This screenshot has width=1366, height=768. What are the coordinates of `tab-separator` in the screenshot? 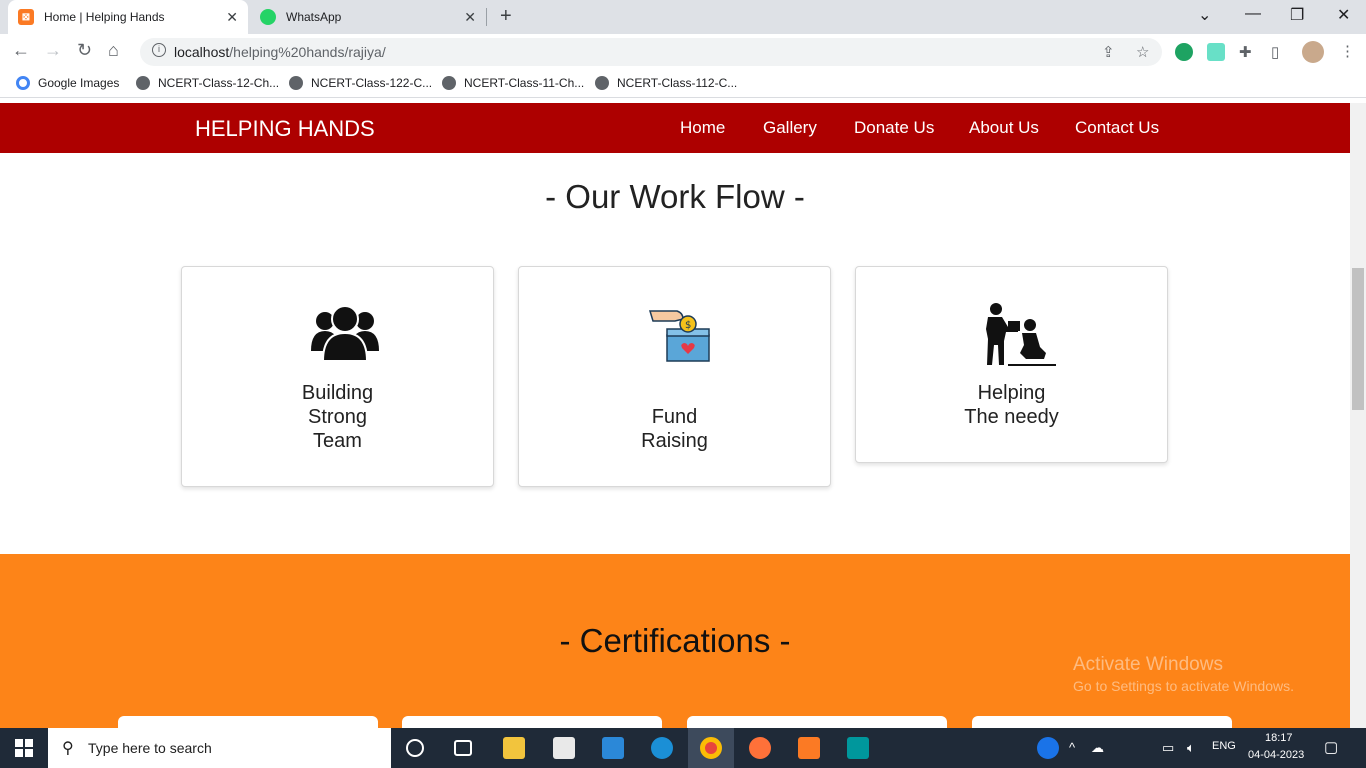 It's located at (486, 17).